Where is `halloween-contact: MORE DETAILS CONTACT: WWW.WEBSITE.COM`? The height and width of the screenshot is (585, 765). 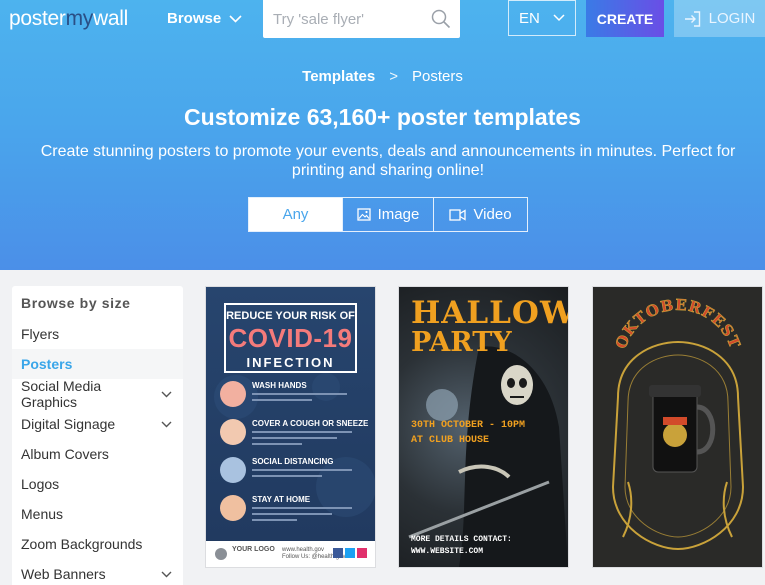 halloween-contact: MORE DETAILS CONTACT: WWW.WEBSITE.COM is located at coordinates (461, 546).